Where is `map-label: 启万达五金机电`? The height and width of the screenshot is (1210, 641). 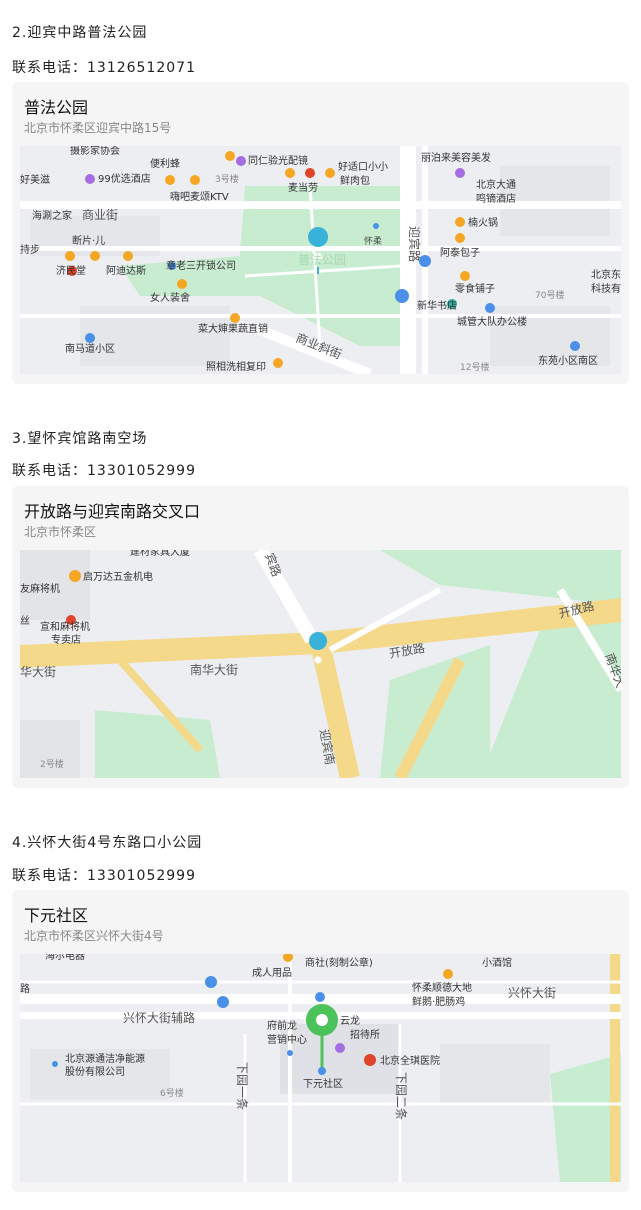 map-label: 启万达五金机电 is located at coordinates (118, 576).